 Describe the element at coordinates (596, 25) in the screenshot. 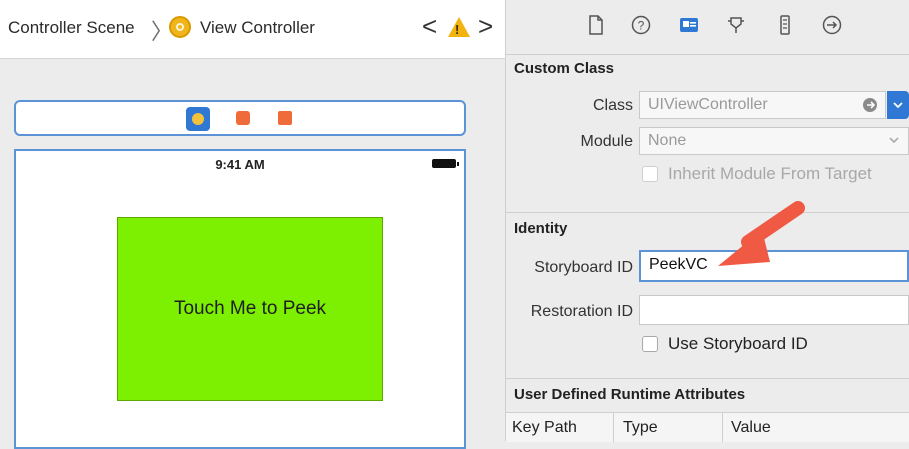

I see `file-icon` at that location.